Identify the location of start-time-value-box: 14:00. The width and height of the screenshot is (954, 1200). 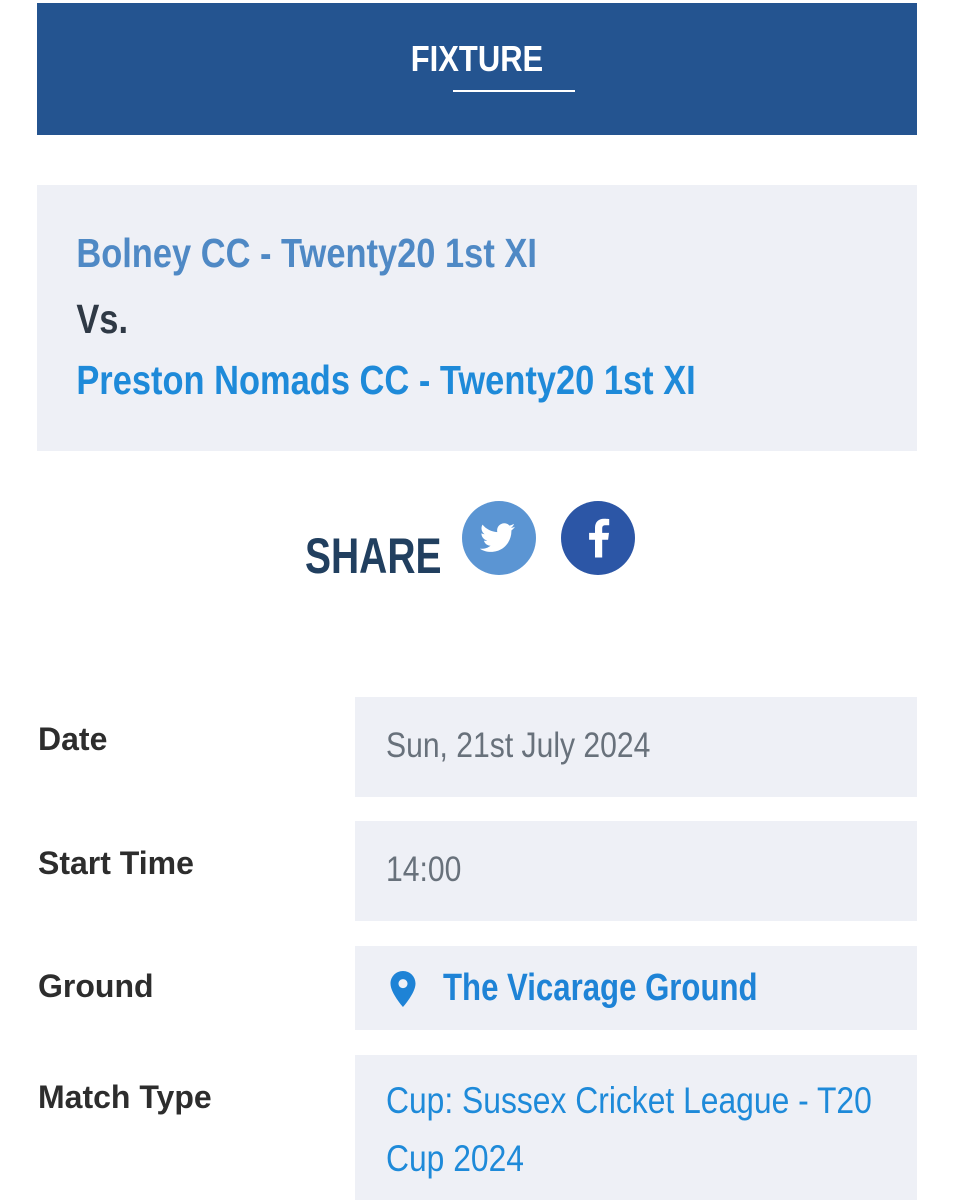
(636, 871).